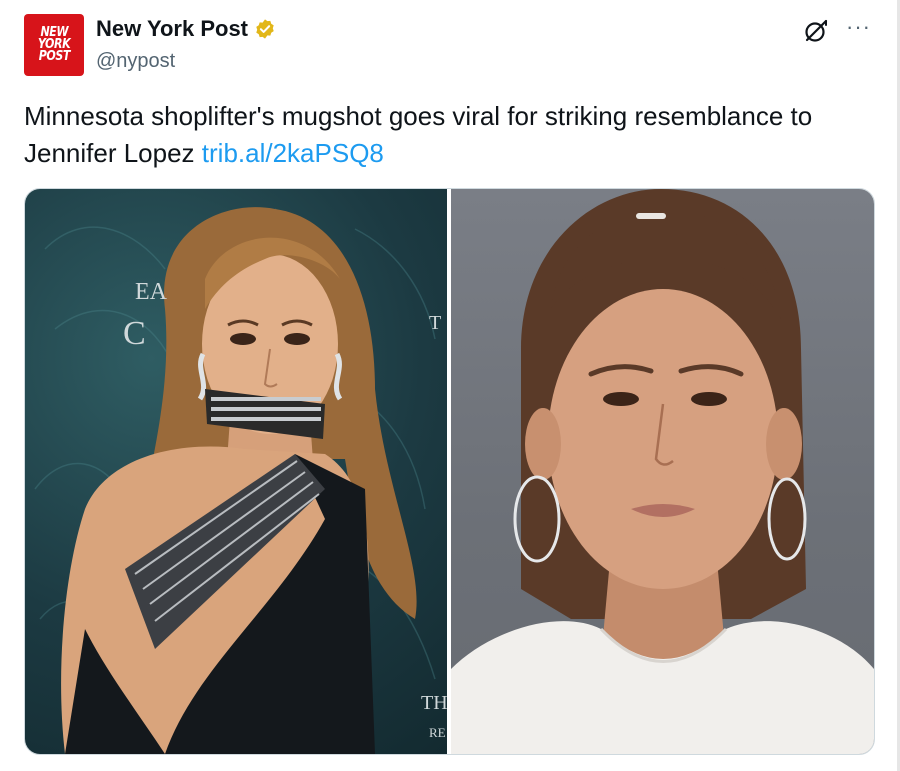 This screenshot has width=900, height=771. What do you see at coordinates (435, 323) in the screenshot?
I see `backdrop-letters-3: T` at bounding box center [435, 323].